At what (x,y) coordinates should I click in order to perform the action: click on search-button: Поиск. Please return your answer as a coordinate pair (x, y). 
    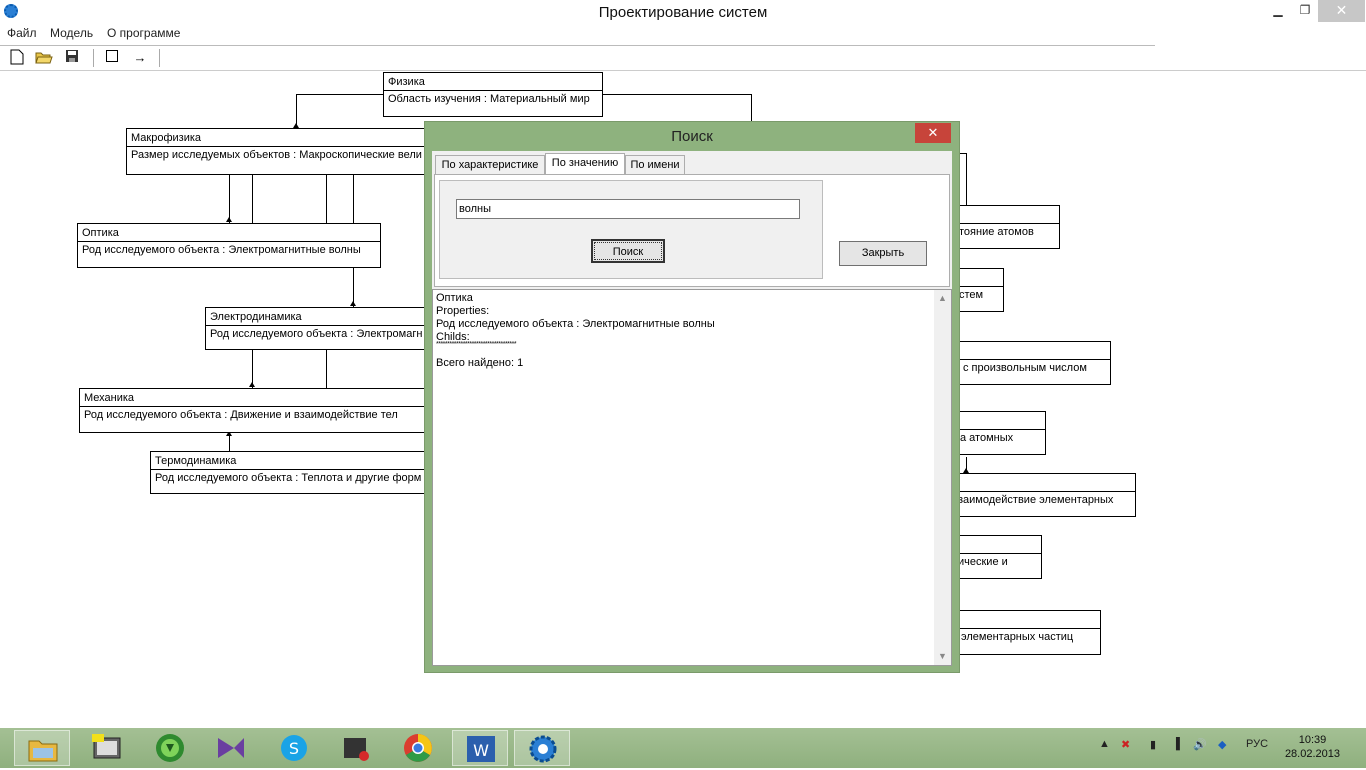
    Looking at the image, I should click on (628, 251).